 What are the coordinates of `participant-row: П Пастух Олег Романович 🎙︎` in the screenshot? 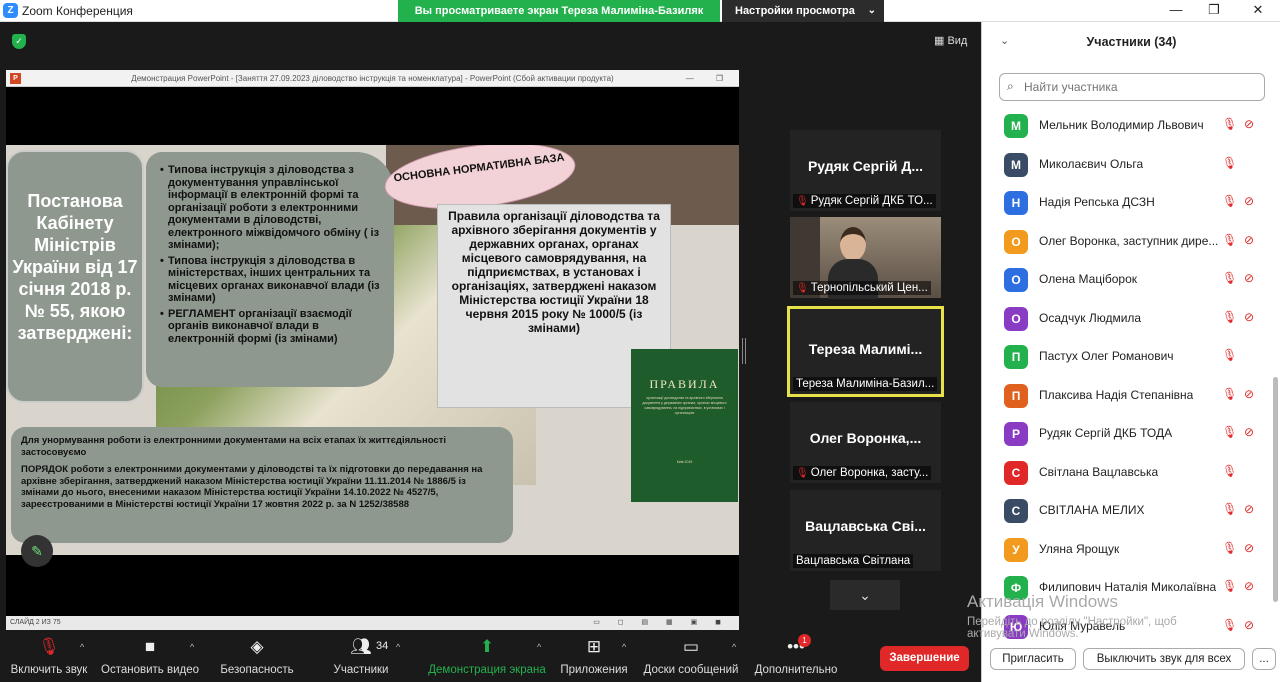 It's located at (1127, 358).